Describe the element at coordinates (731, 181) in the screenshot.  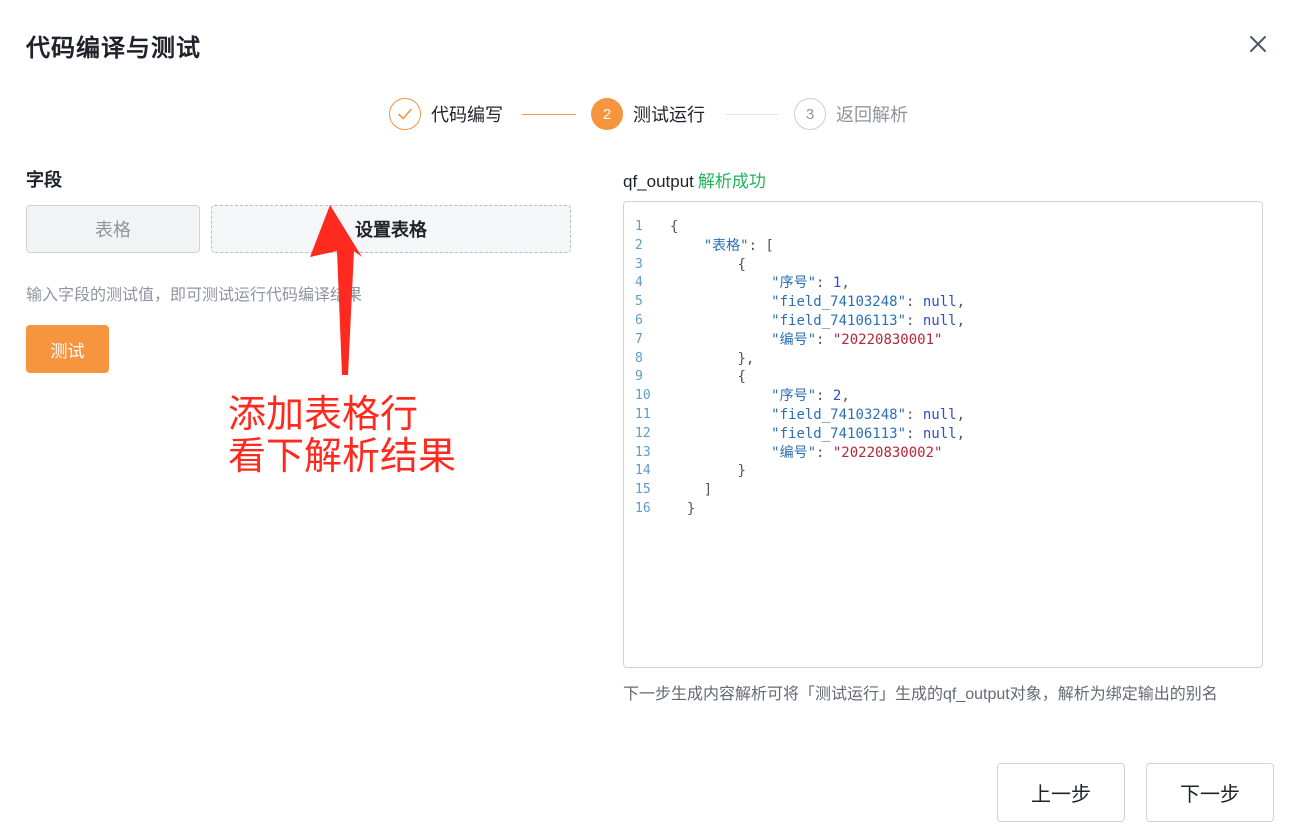
I see `parse-status: 解析成功` at that location.